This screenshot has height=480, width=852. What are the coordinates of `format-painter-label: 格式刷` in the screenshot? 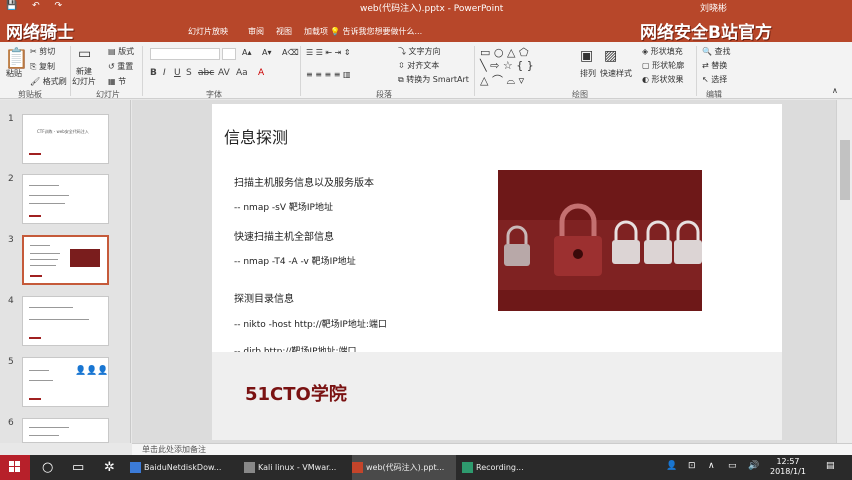 It's located at (54, 81).